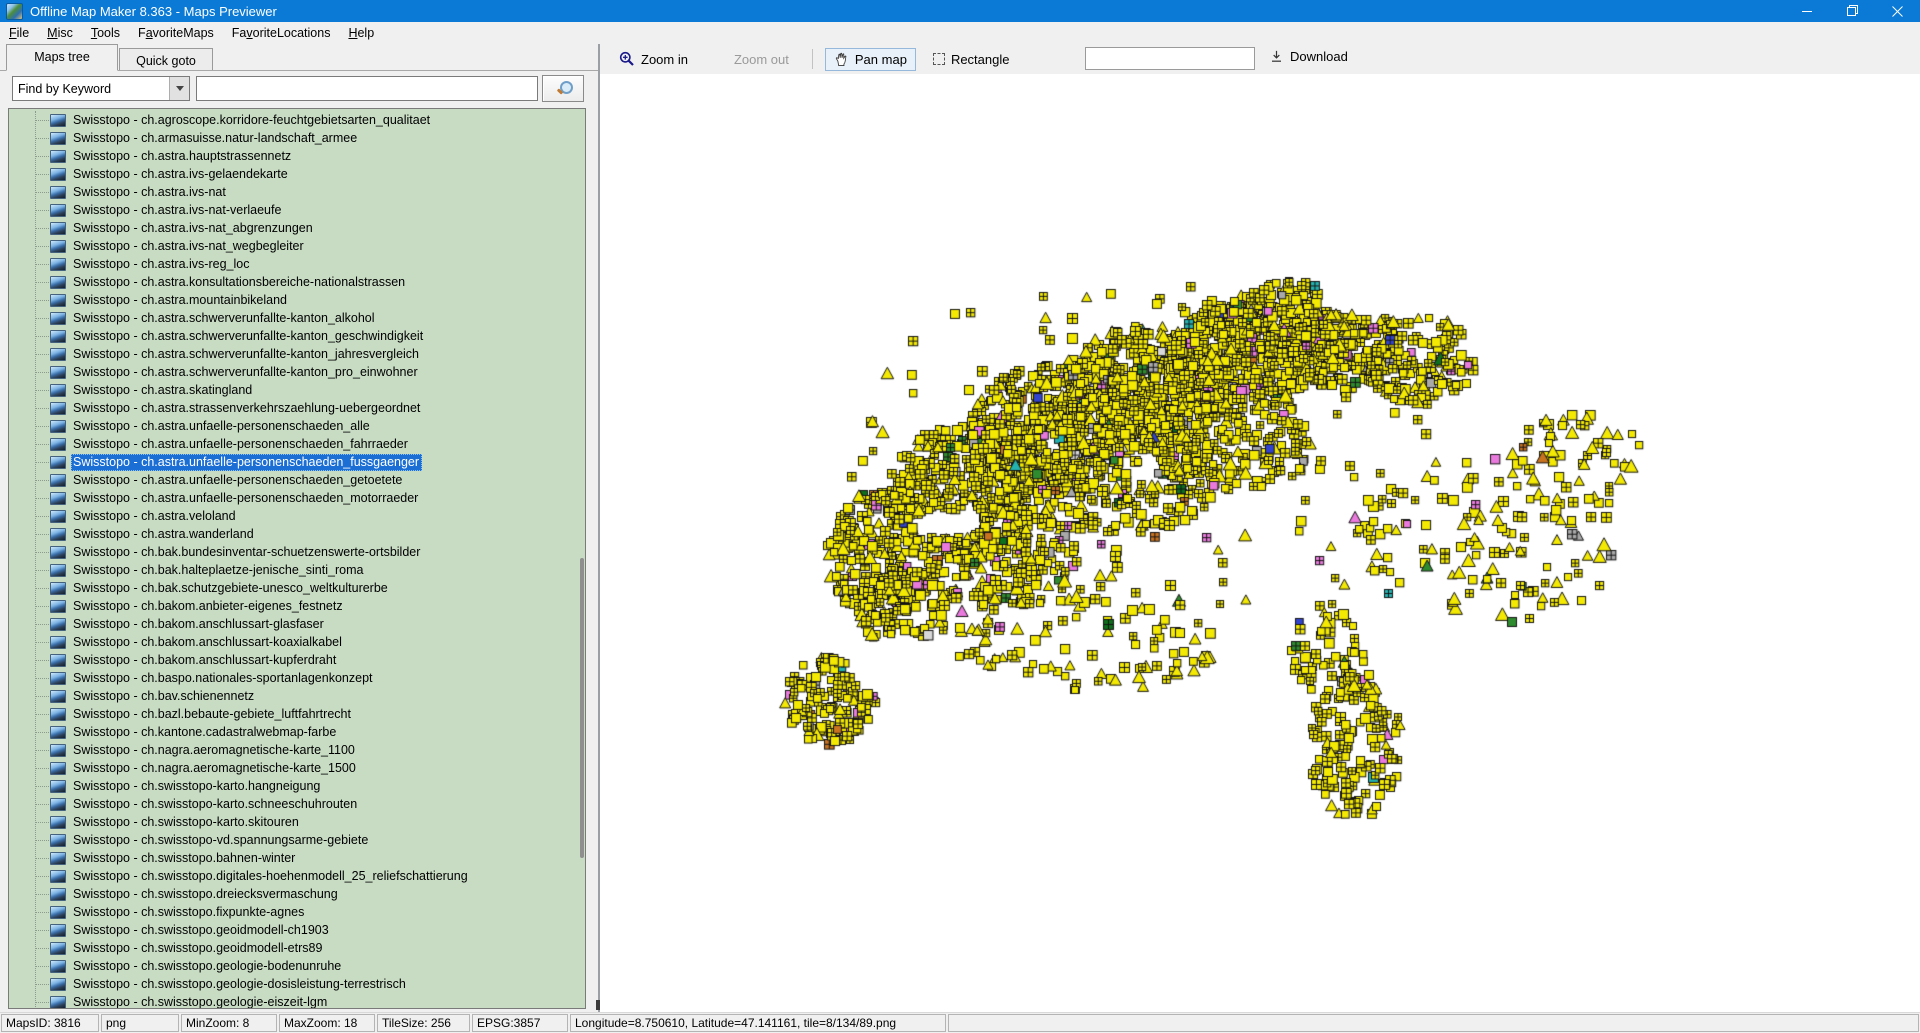 This screenshot has width=1920, height=1033. I want to click on title-bar: Offline Map Maker 8.363 - Maps Previewer, so click(960, 11).